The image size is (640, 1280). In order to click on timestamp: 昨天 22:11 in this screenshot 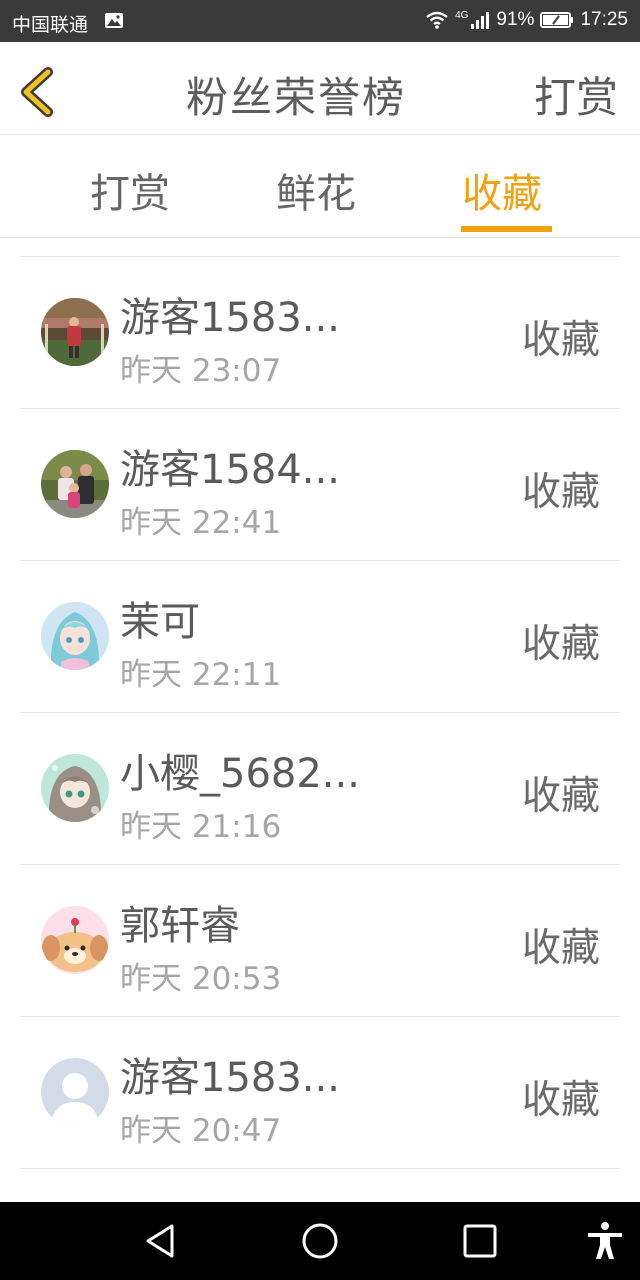, I will do `click(201, 675)`.